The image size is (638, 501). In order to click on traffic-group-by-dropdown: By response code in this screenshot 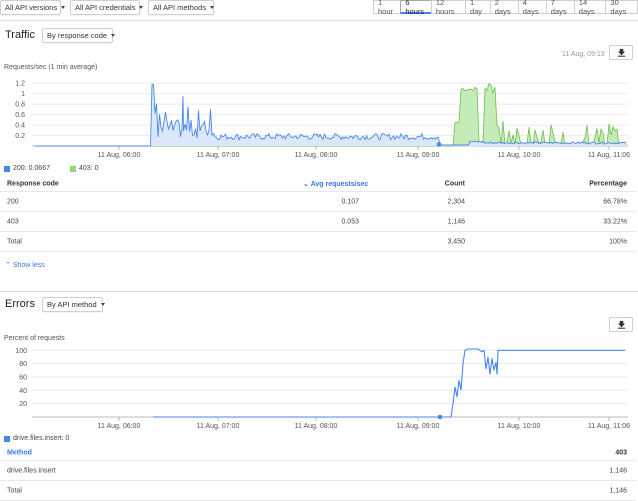, I will do `click(79, 35)`.